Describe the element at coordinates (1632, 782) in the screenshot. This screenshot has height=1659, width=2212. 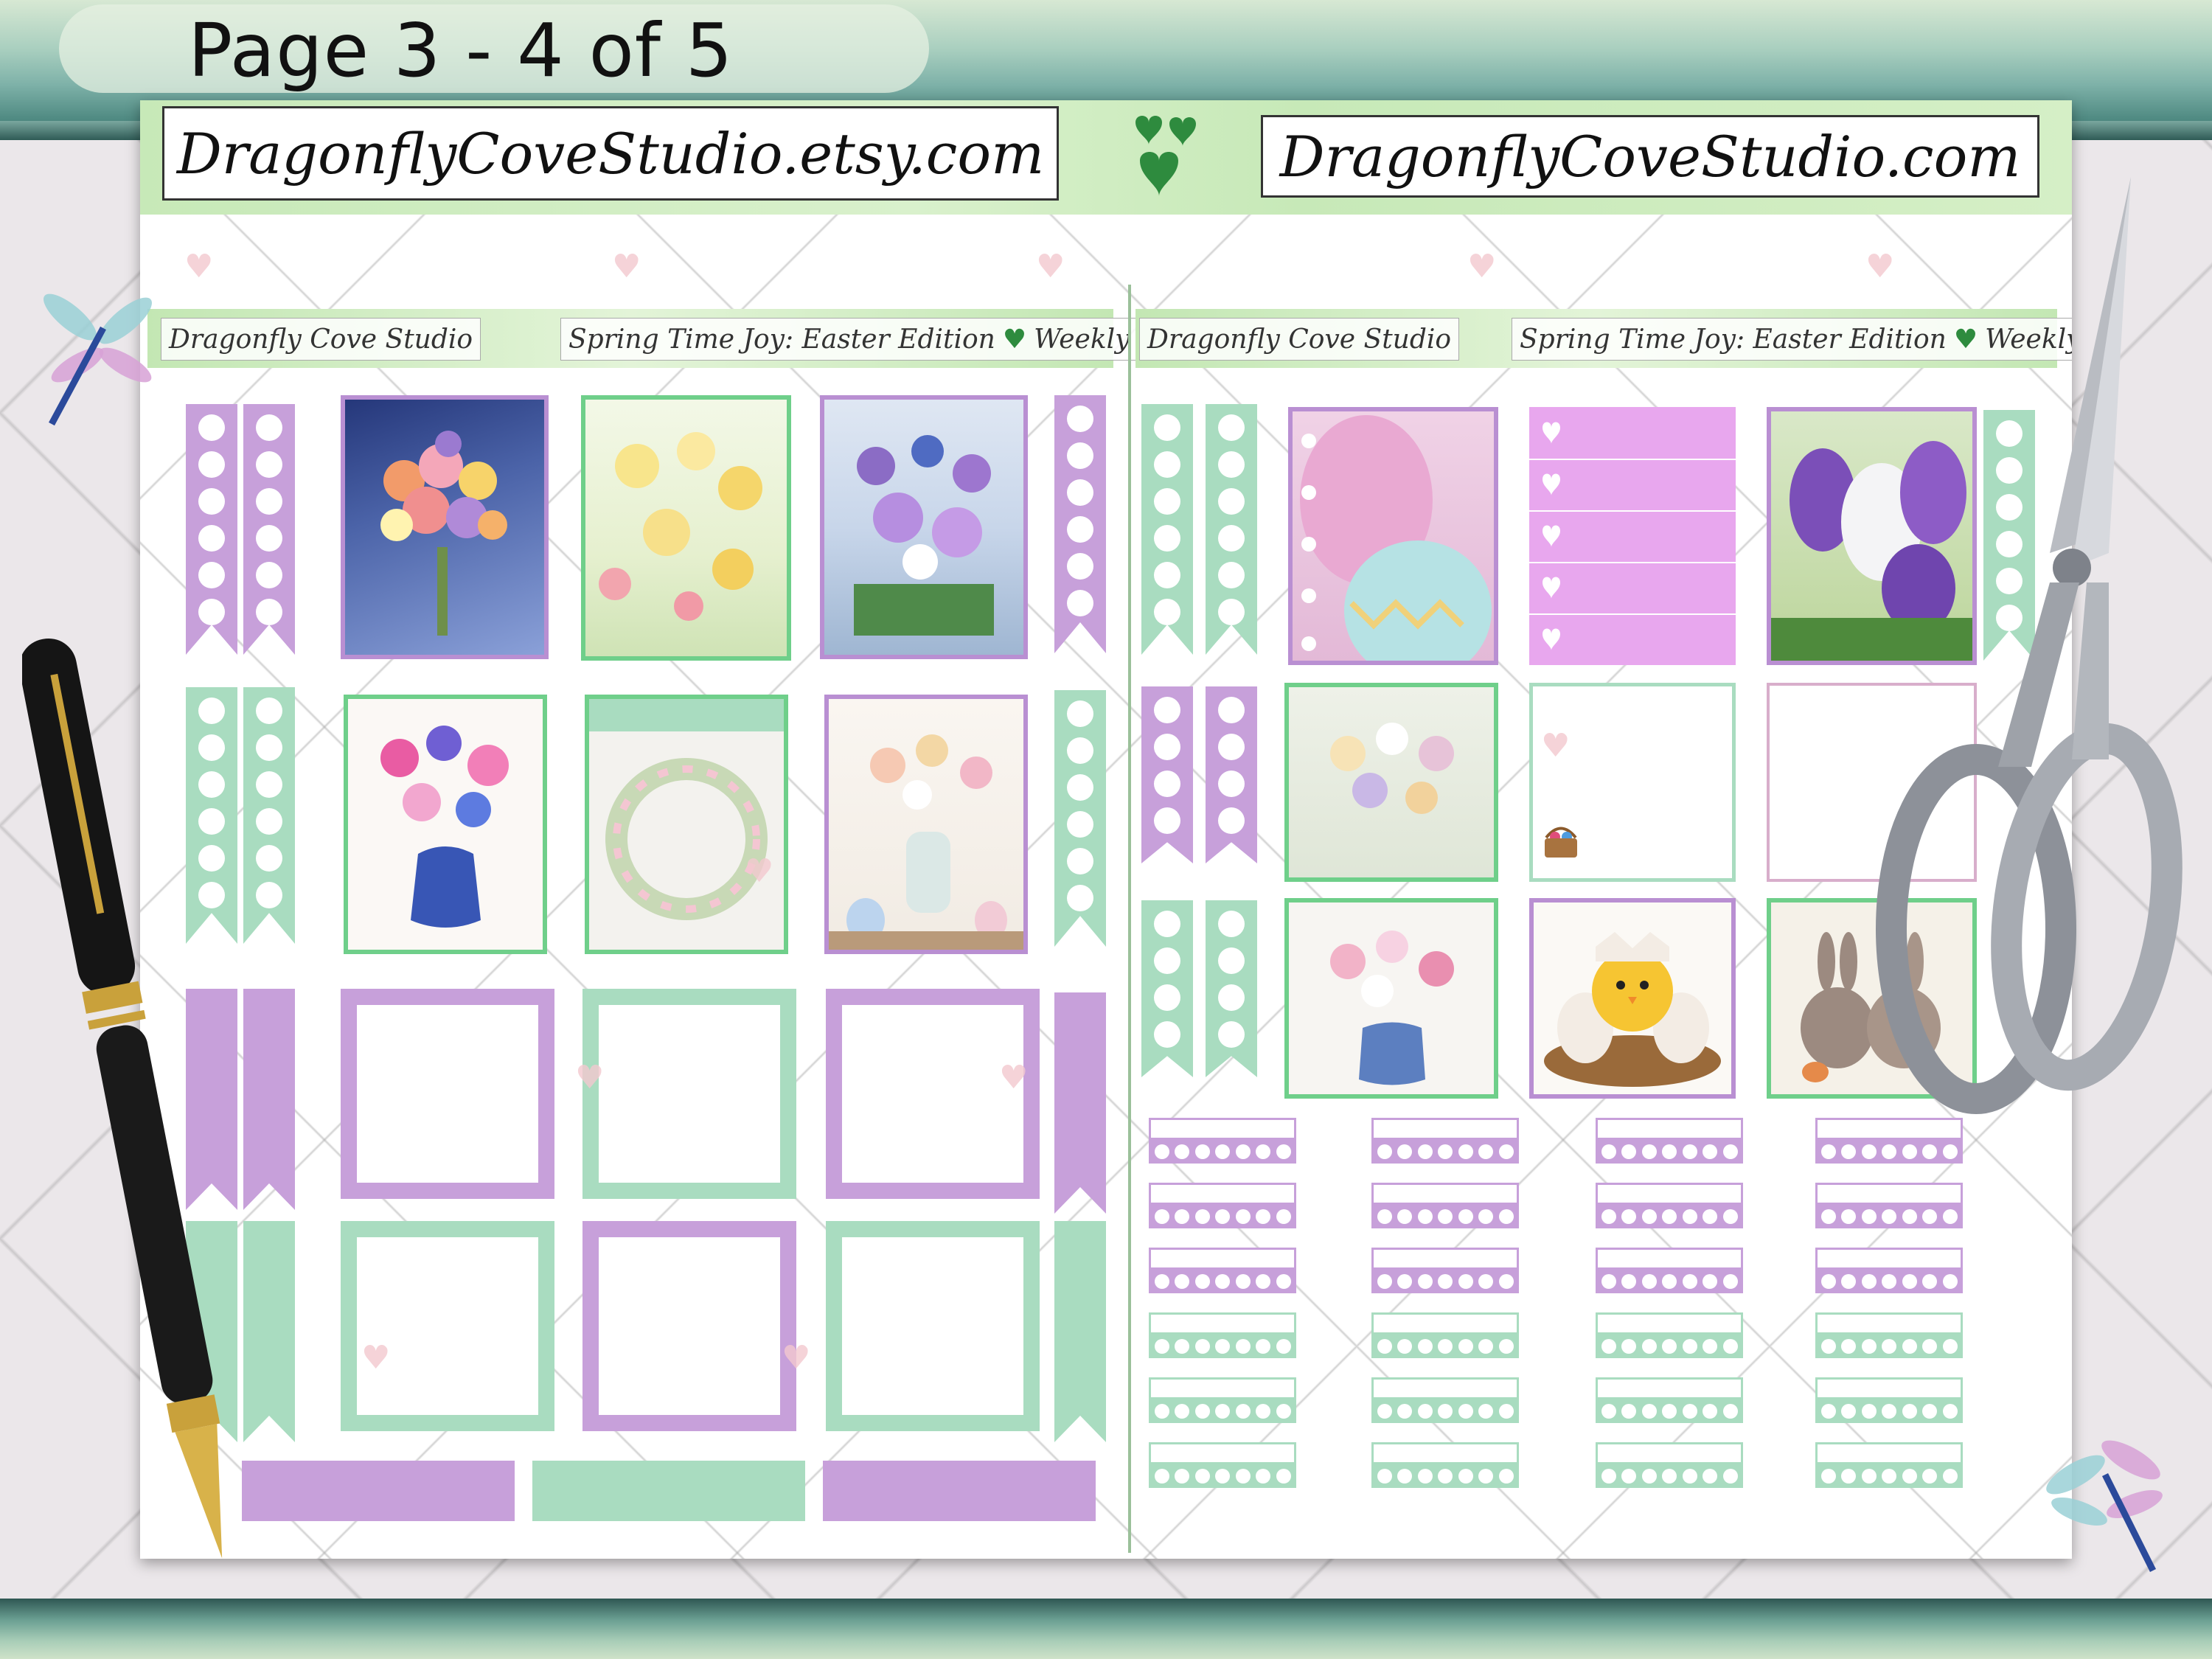
I see `basket-box-sticker` at that location.